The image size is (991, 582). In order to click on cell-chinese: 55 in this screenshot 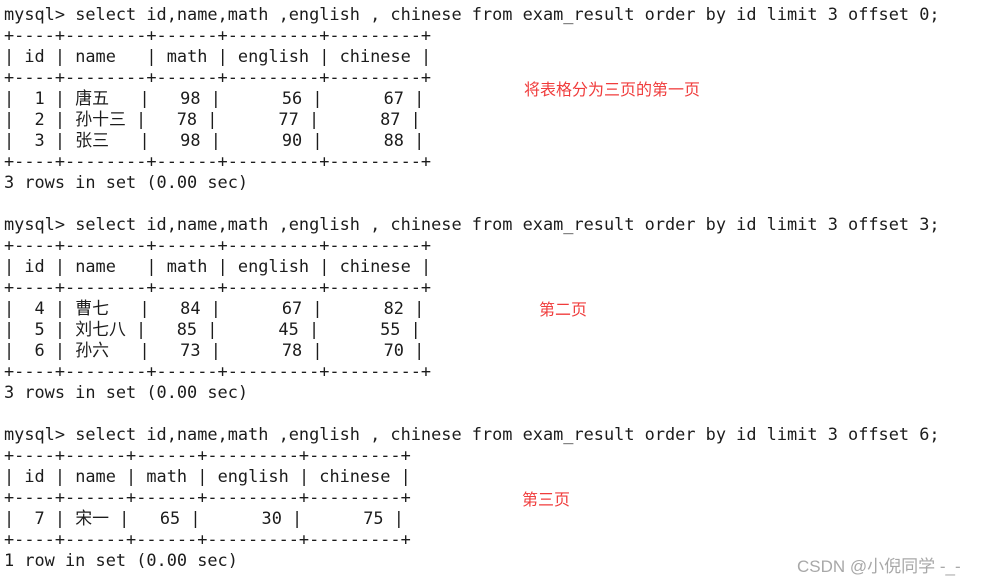, I will do `click(365, 329)`.